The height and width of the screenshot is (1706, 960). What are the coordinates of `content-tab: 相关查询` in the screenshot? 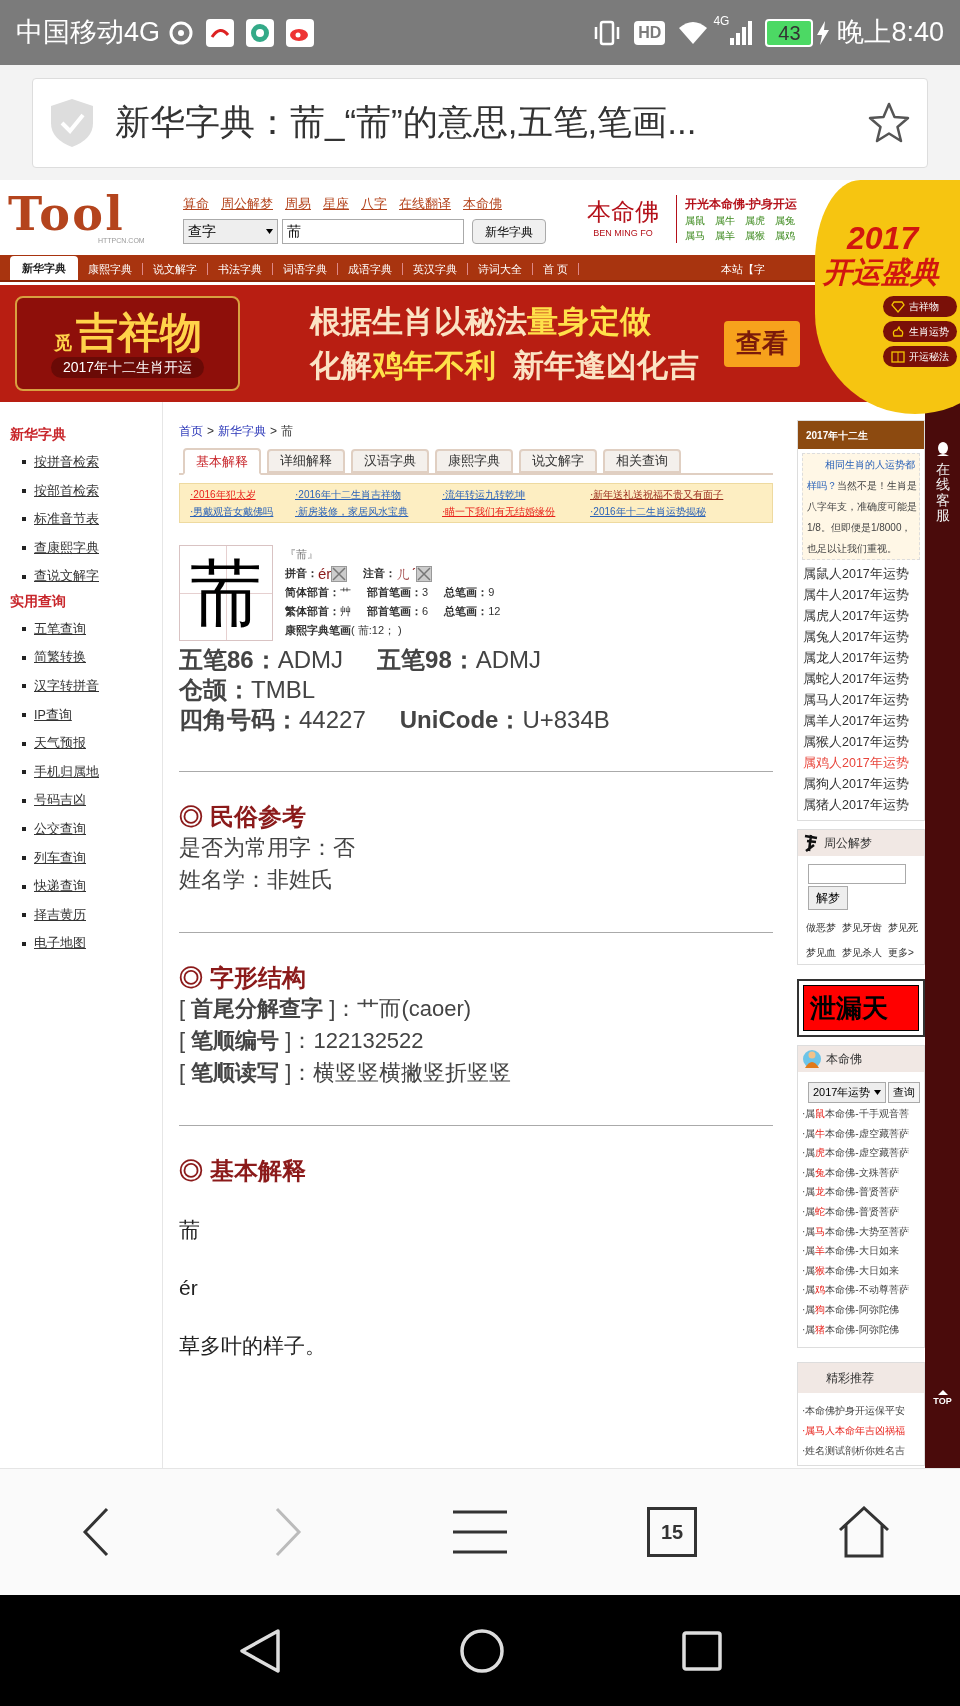 It's located at (642, 461).